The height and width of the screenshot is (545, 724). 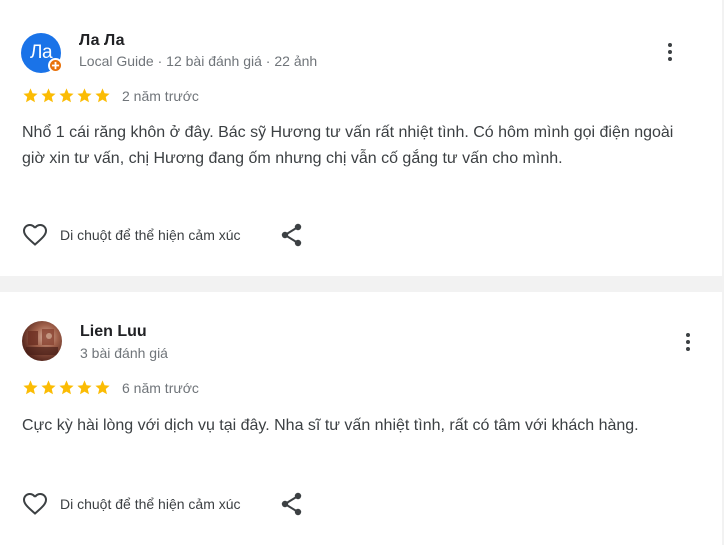 I want to click on rating-row: 2 năm trước, so click(x=110, y=95).